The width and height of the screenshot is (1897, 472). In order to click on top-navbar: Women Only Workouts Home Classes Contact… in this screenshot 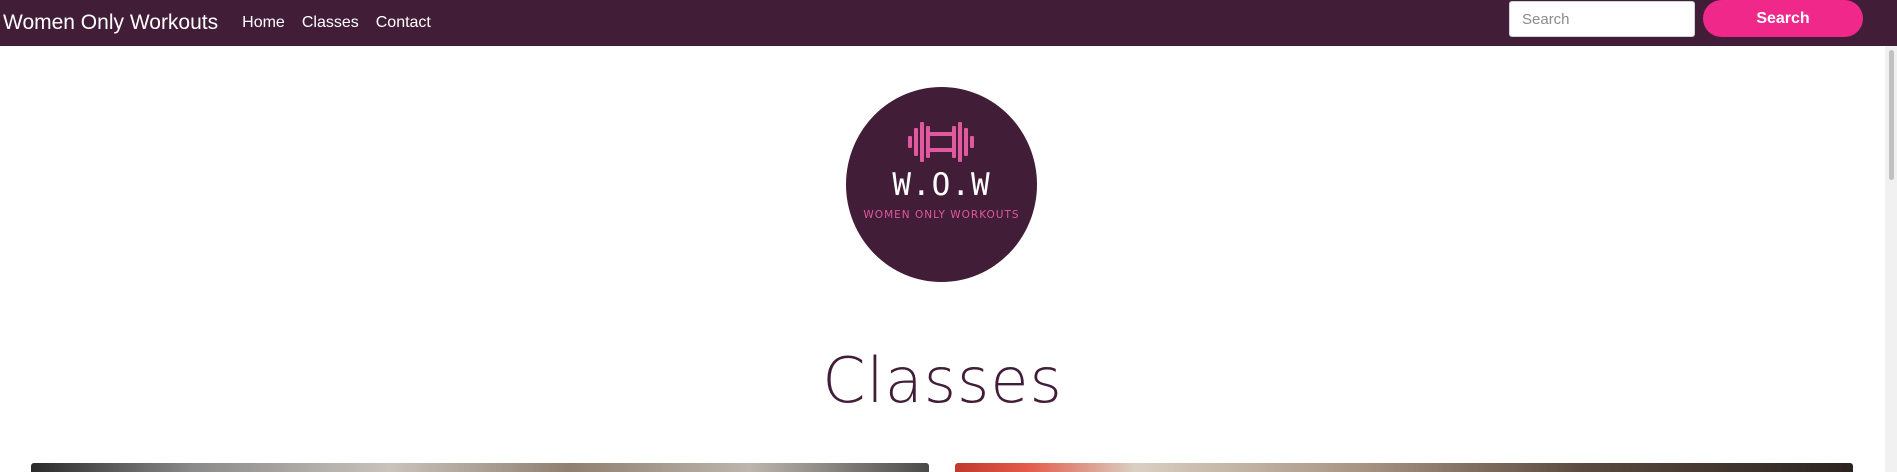, I will do `click(948, 23)`.